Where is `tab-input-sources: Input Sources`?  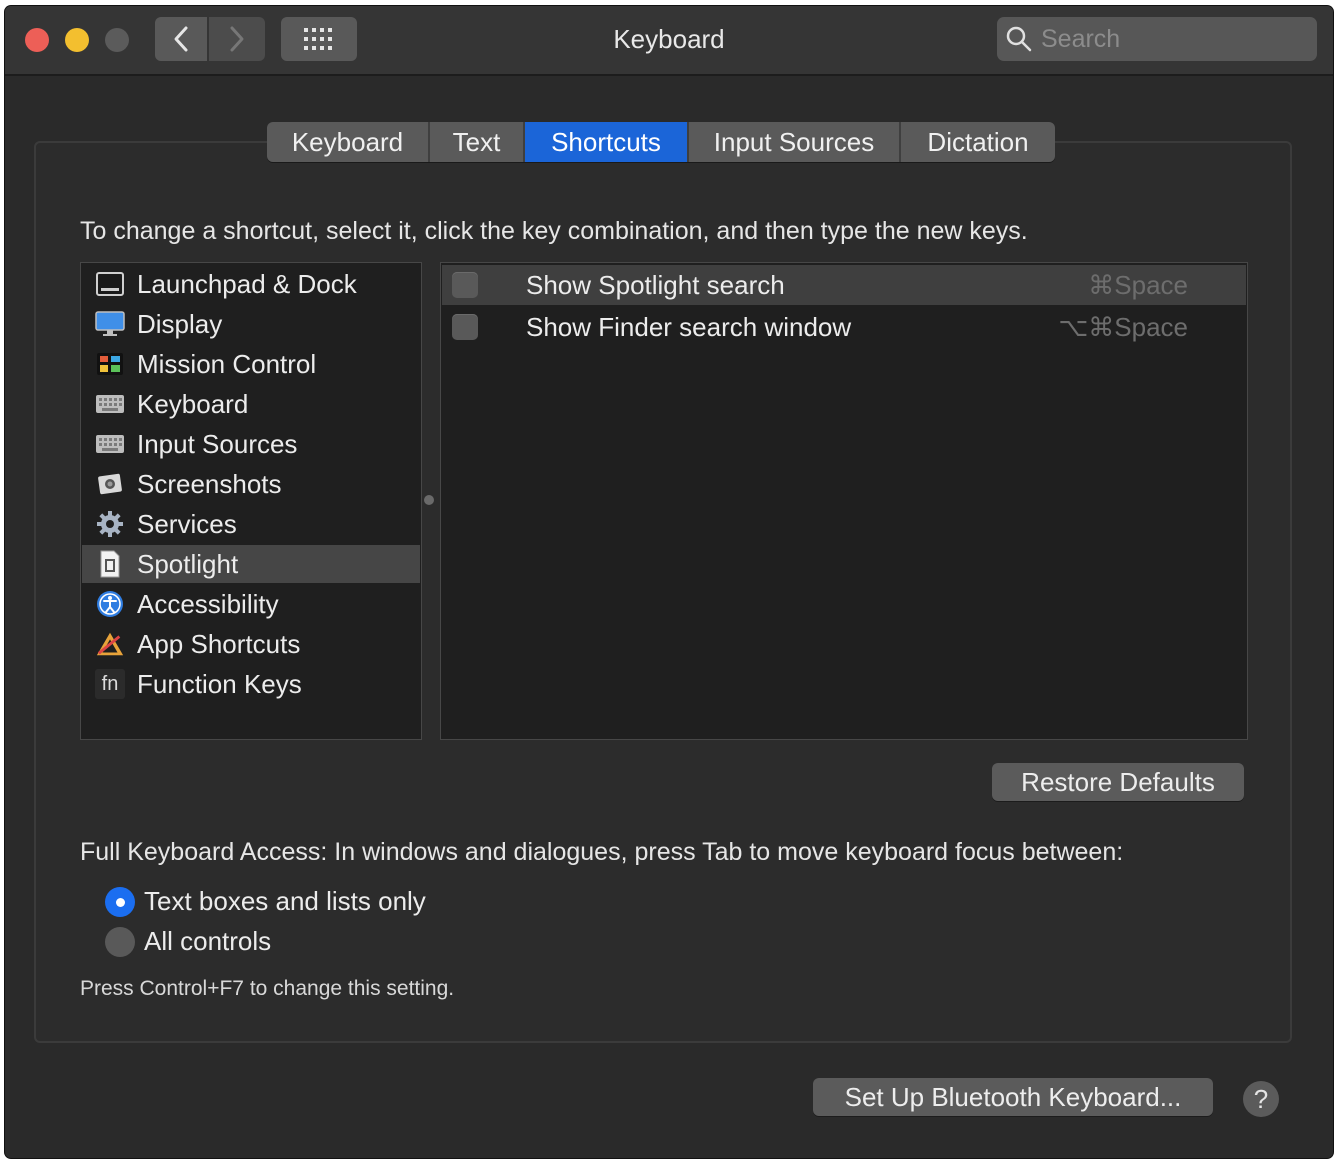
tab-input-sources: Input Sources is located at coordinates (795, 142).